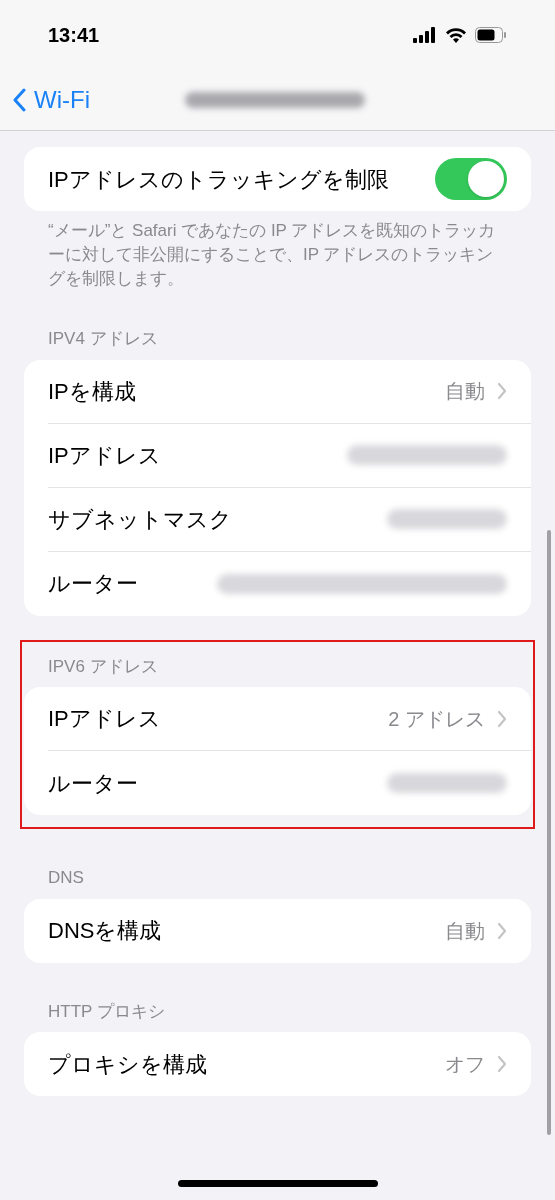  What do you see at coordinates (106, 1011) in the screenshot?
I see `section-header: HTTP プロキシ` at bounding box center [106, 1011].